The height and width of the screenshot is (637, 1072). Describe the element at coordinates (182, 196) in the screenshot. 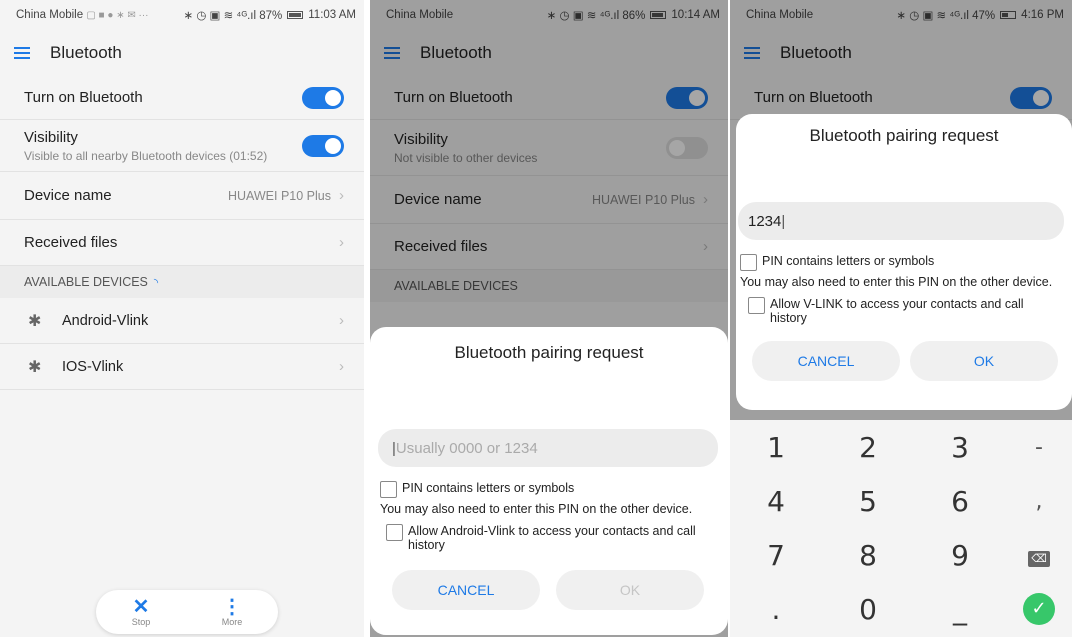

I see `device-name-row: Device name HUAWEI P10 Plus ›` at that location.